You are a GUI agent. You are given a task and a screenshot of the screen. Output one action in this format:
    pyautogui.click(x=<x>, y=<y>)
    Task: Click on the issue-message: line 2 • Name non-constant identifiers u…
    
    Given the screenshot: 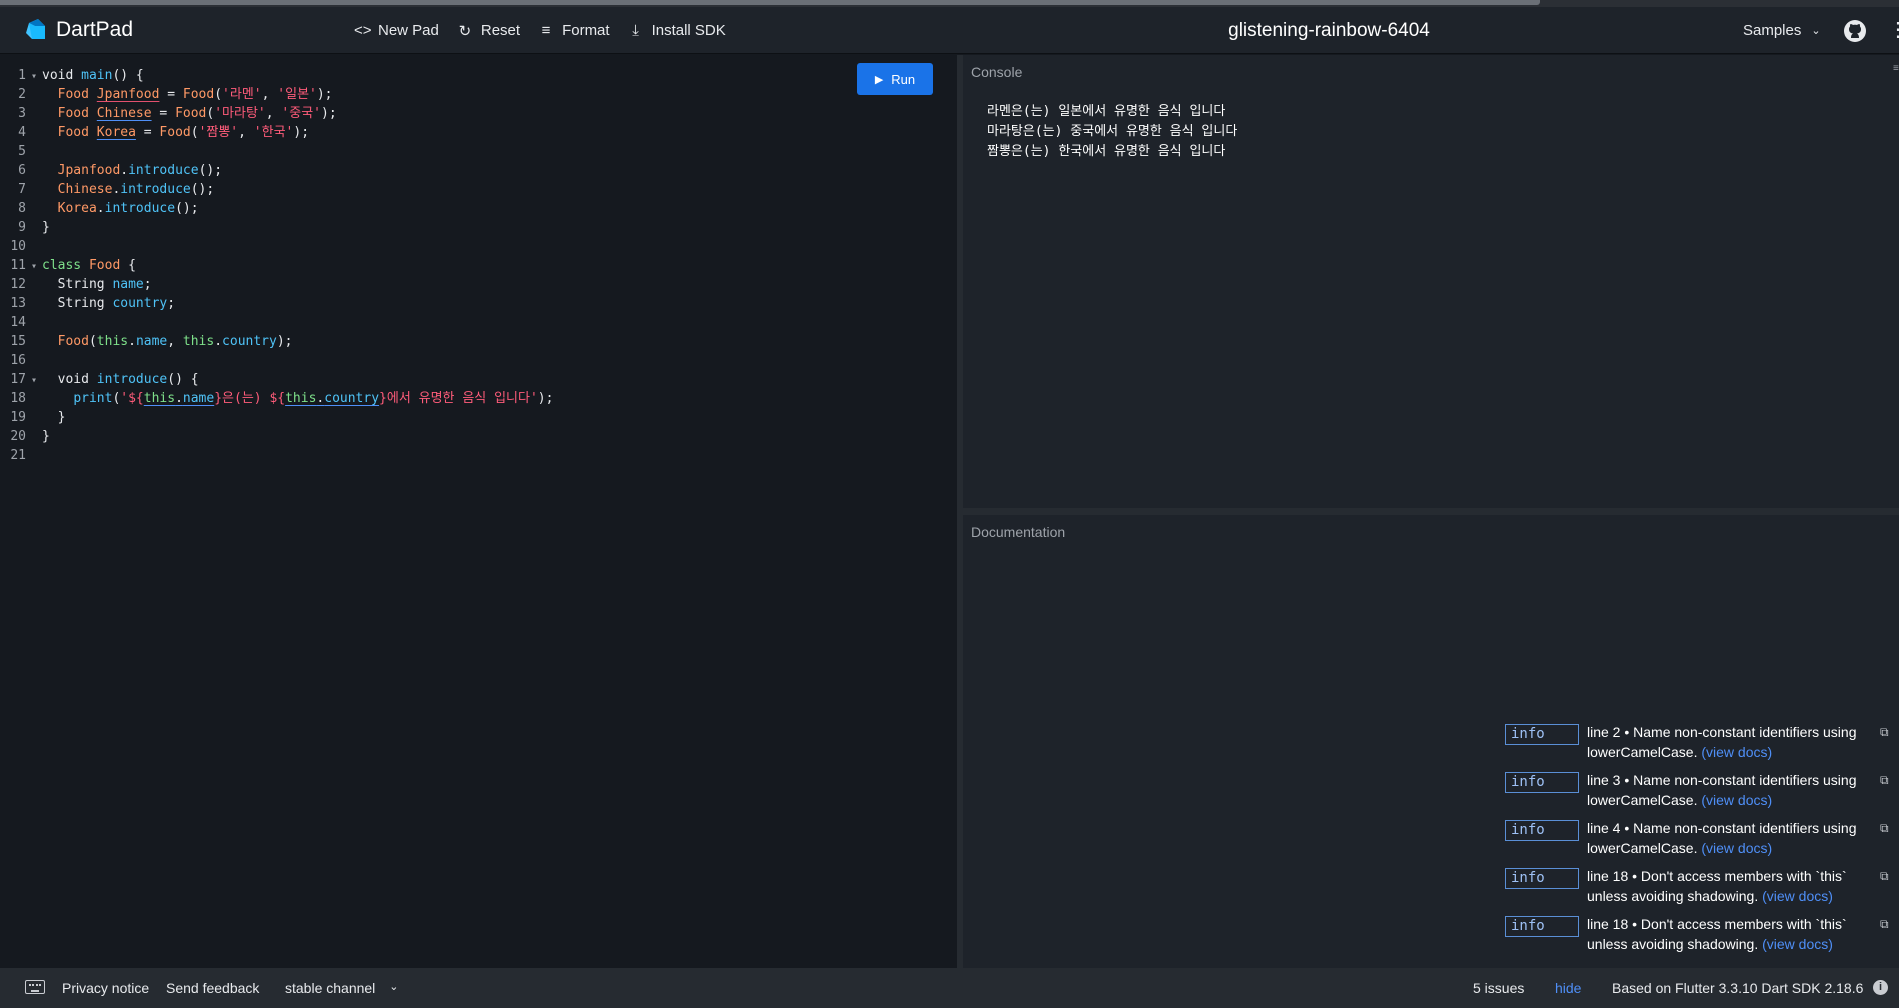 What is the action you would take?
    pyautogui.click(x=1722, y=742)
    